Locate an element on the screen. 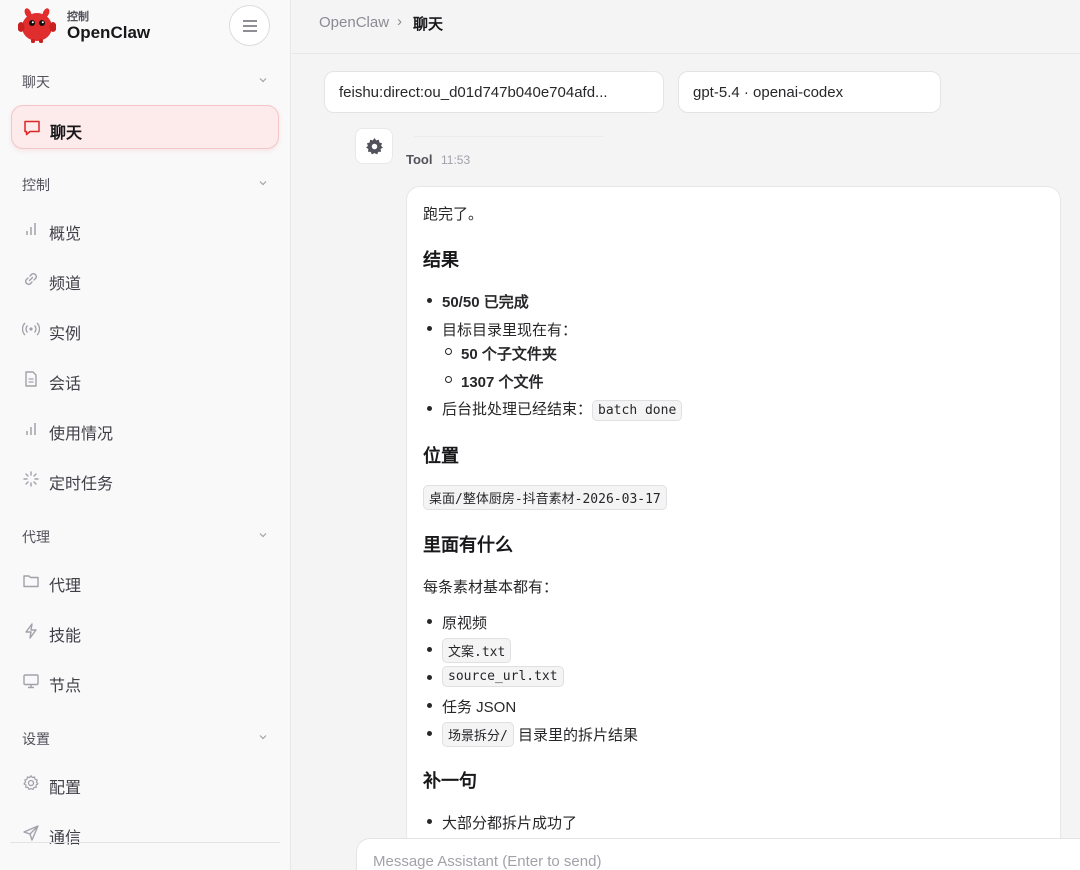 This screenshot has height=870, width=1080. group-header-label: 控制 is located at coordinates (36, 185).